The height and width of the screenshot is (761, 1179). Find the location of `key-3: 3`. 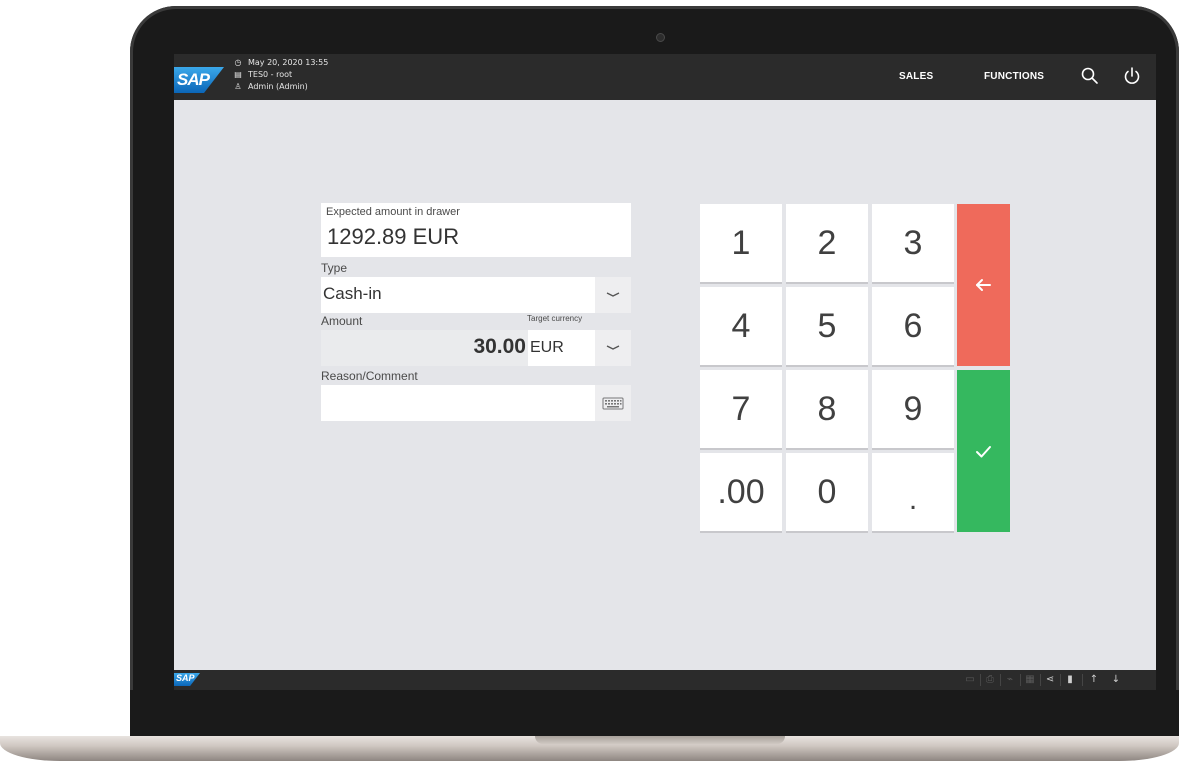

key-3: 3 is located at coordinates (913, 244).